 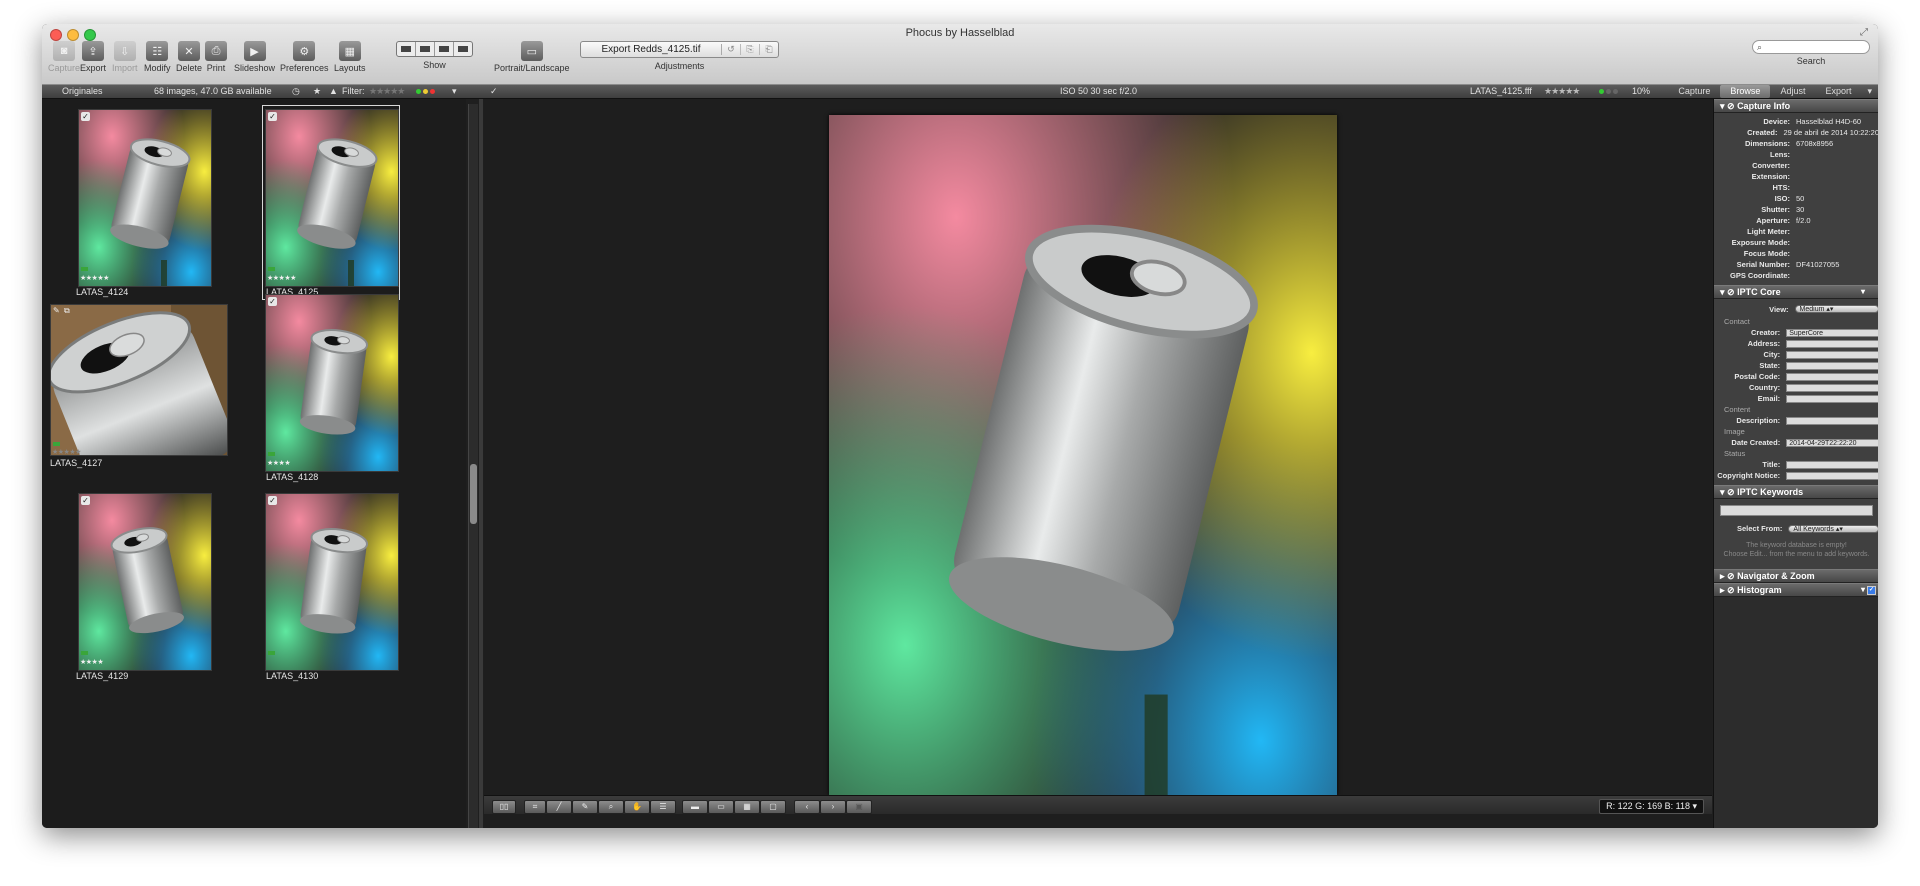 I want to click on sort-up-icon: ▲, so click(x=333, y=91).